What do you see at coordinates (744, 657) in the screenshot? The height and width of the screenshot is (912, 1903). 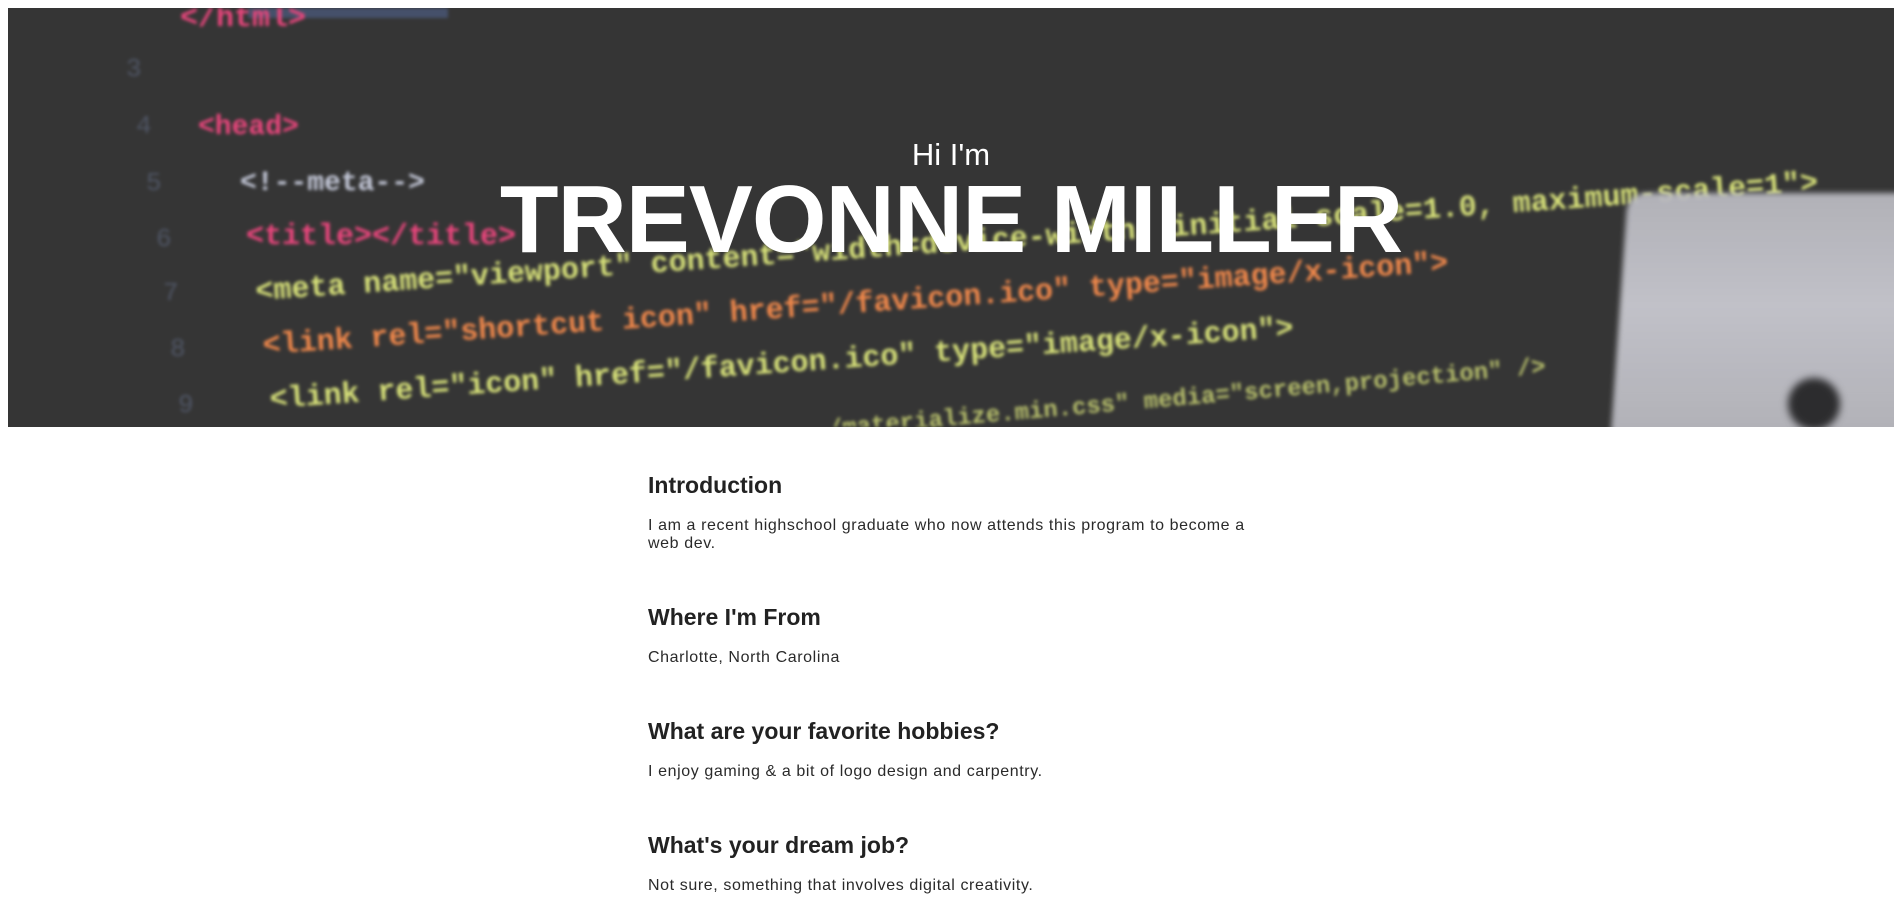 I see `section-body: Charlotte, North Carolina` at bounding box center [744, 657].